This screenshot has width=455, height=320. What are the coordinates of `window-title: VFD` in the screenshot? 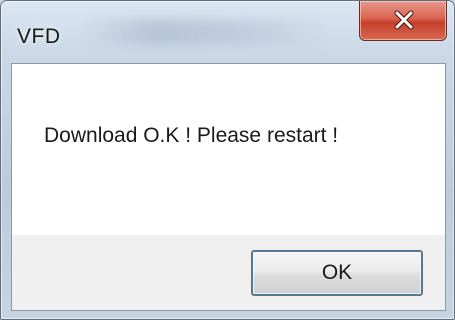 It's located at (39, 36).